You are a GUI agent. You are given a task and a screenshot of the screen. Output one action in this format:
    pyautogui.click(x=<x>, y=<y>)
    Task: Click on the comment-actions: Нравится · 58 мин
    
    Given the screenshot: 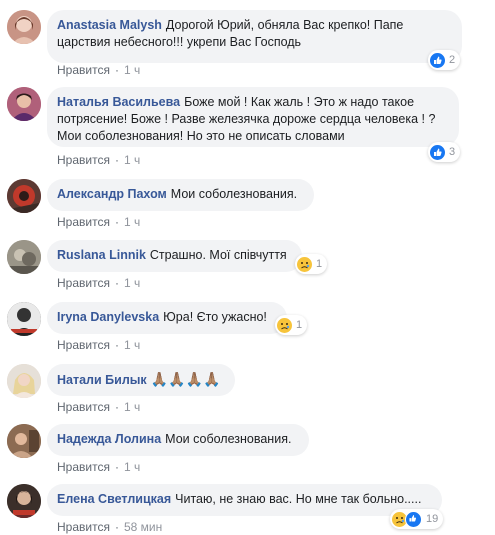 What is the action you would take?
    pyautogui.click(x=109, y=527)
    